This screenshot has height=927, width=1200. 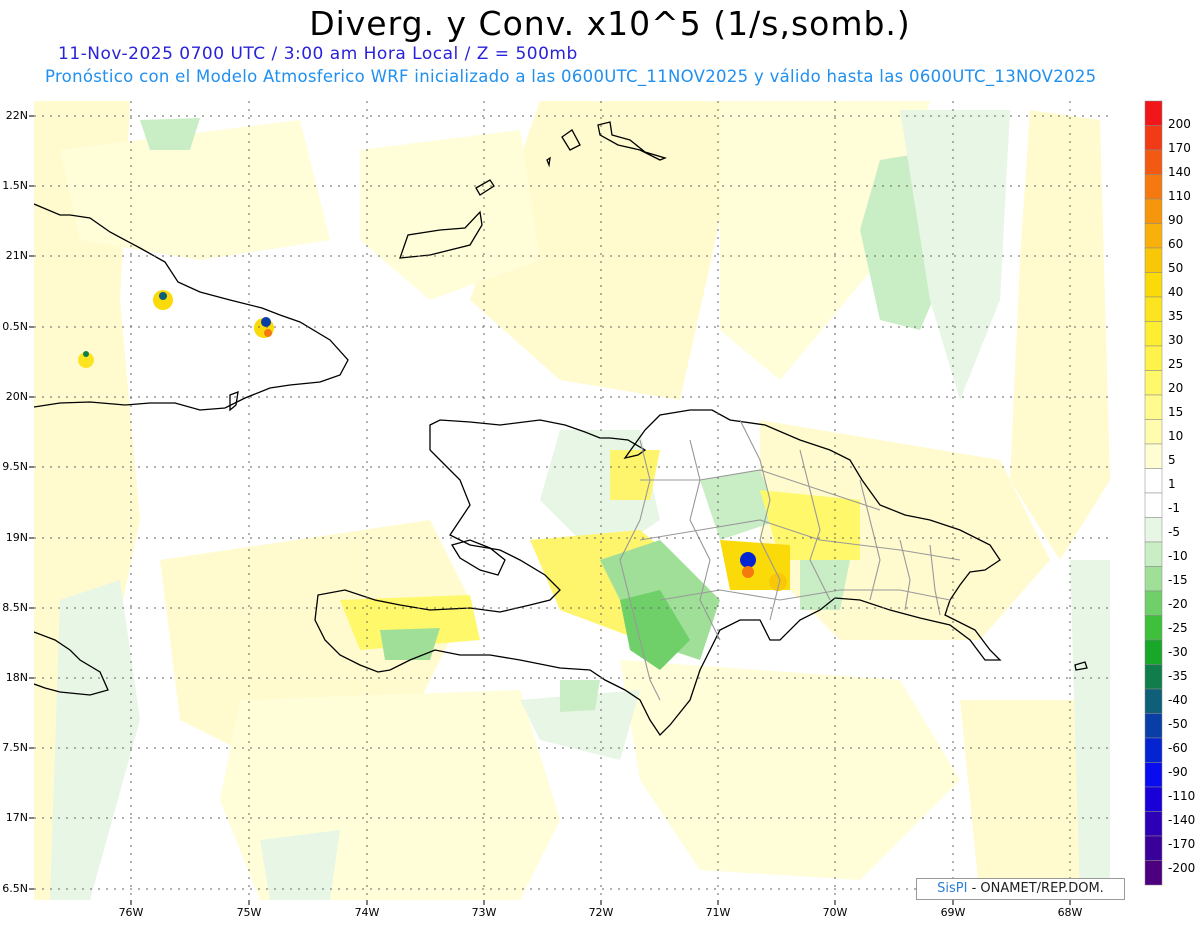 What do you see at coordinates (1178, 772) in the screenshot?
I see `colorbar-label: -90` at bounding box center [1178, 772].